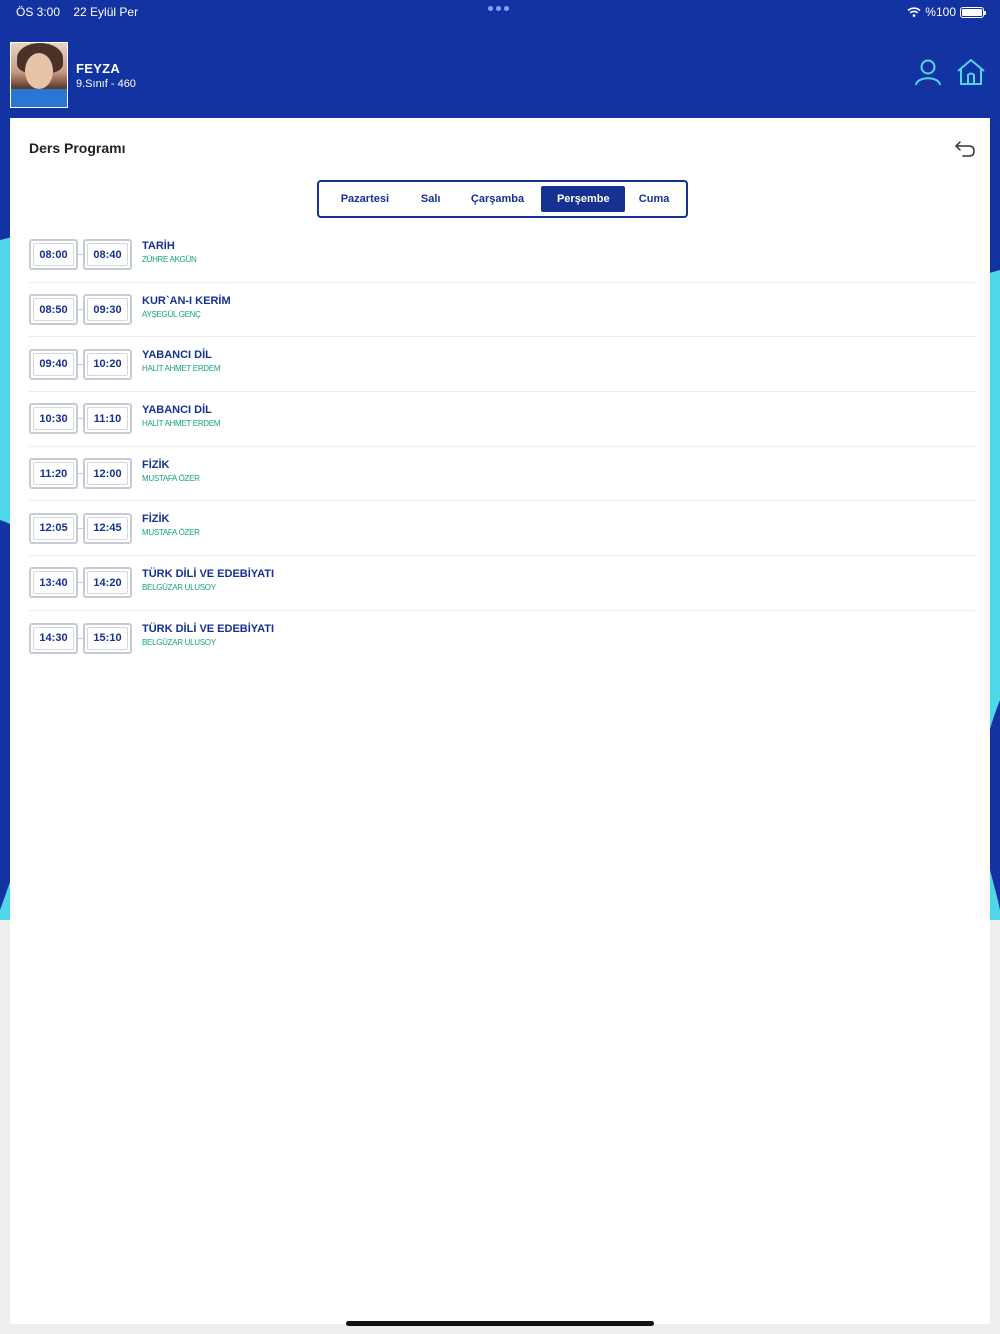  I want to click on start-time: 12:05, so click(53, 528).